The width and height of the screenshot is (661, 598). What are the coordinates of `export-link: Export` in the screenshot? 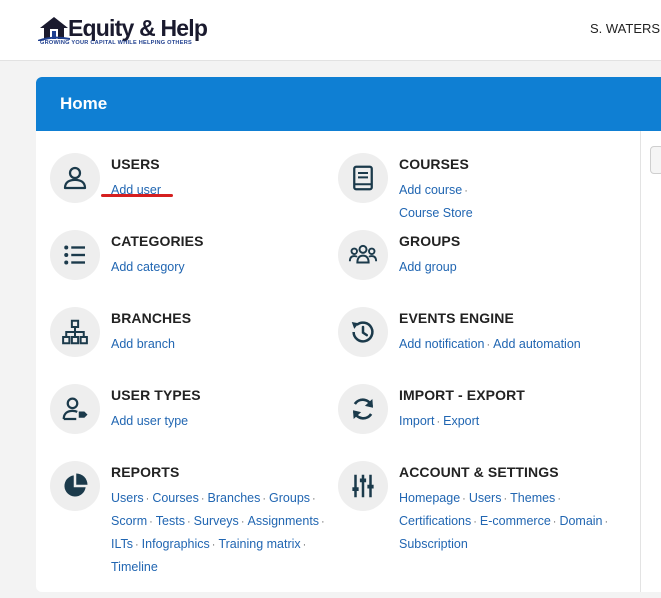 It's located at (461, 421).